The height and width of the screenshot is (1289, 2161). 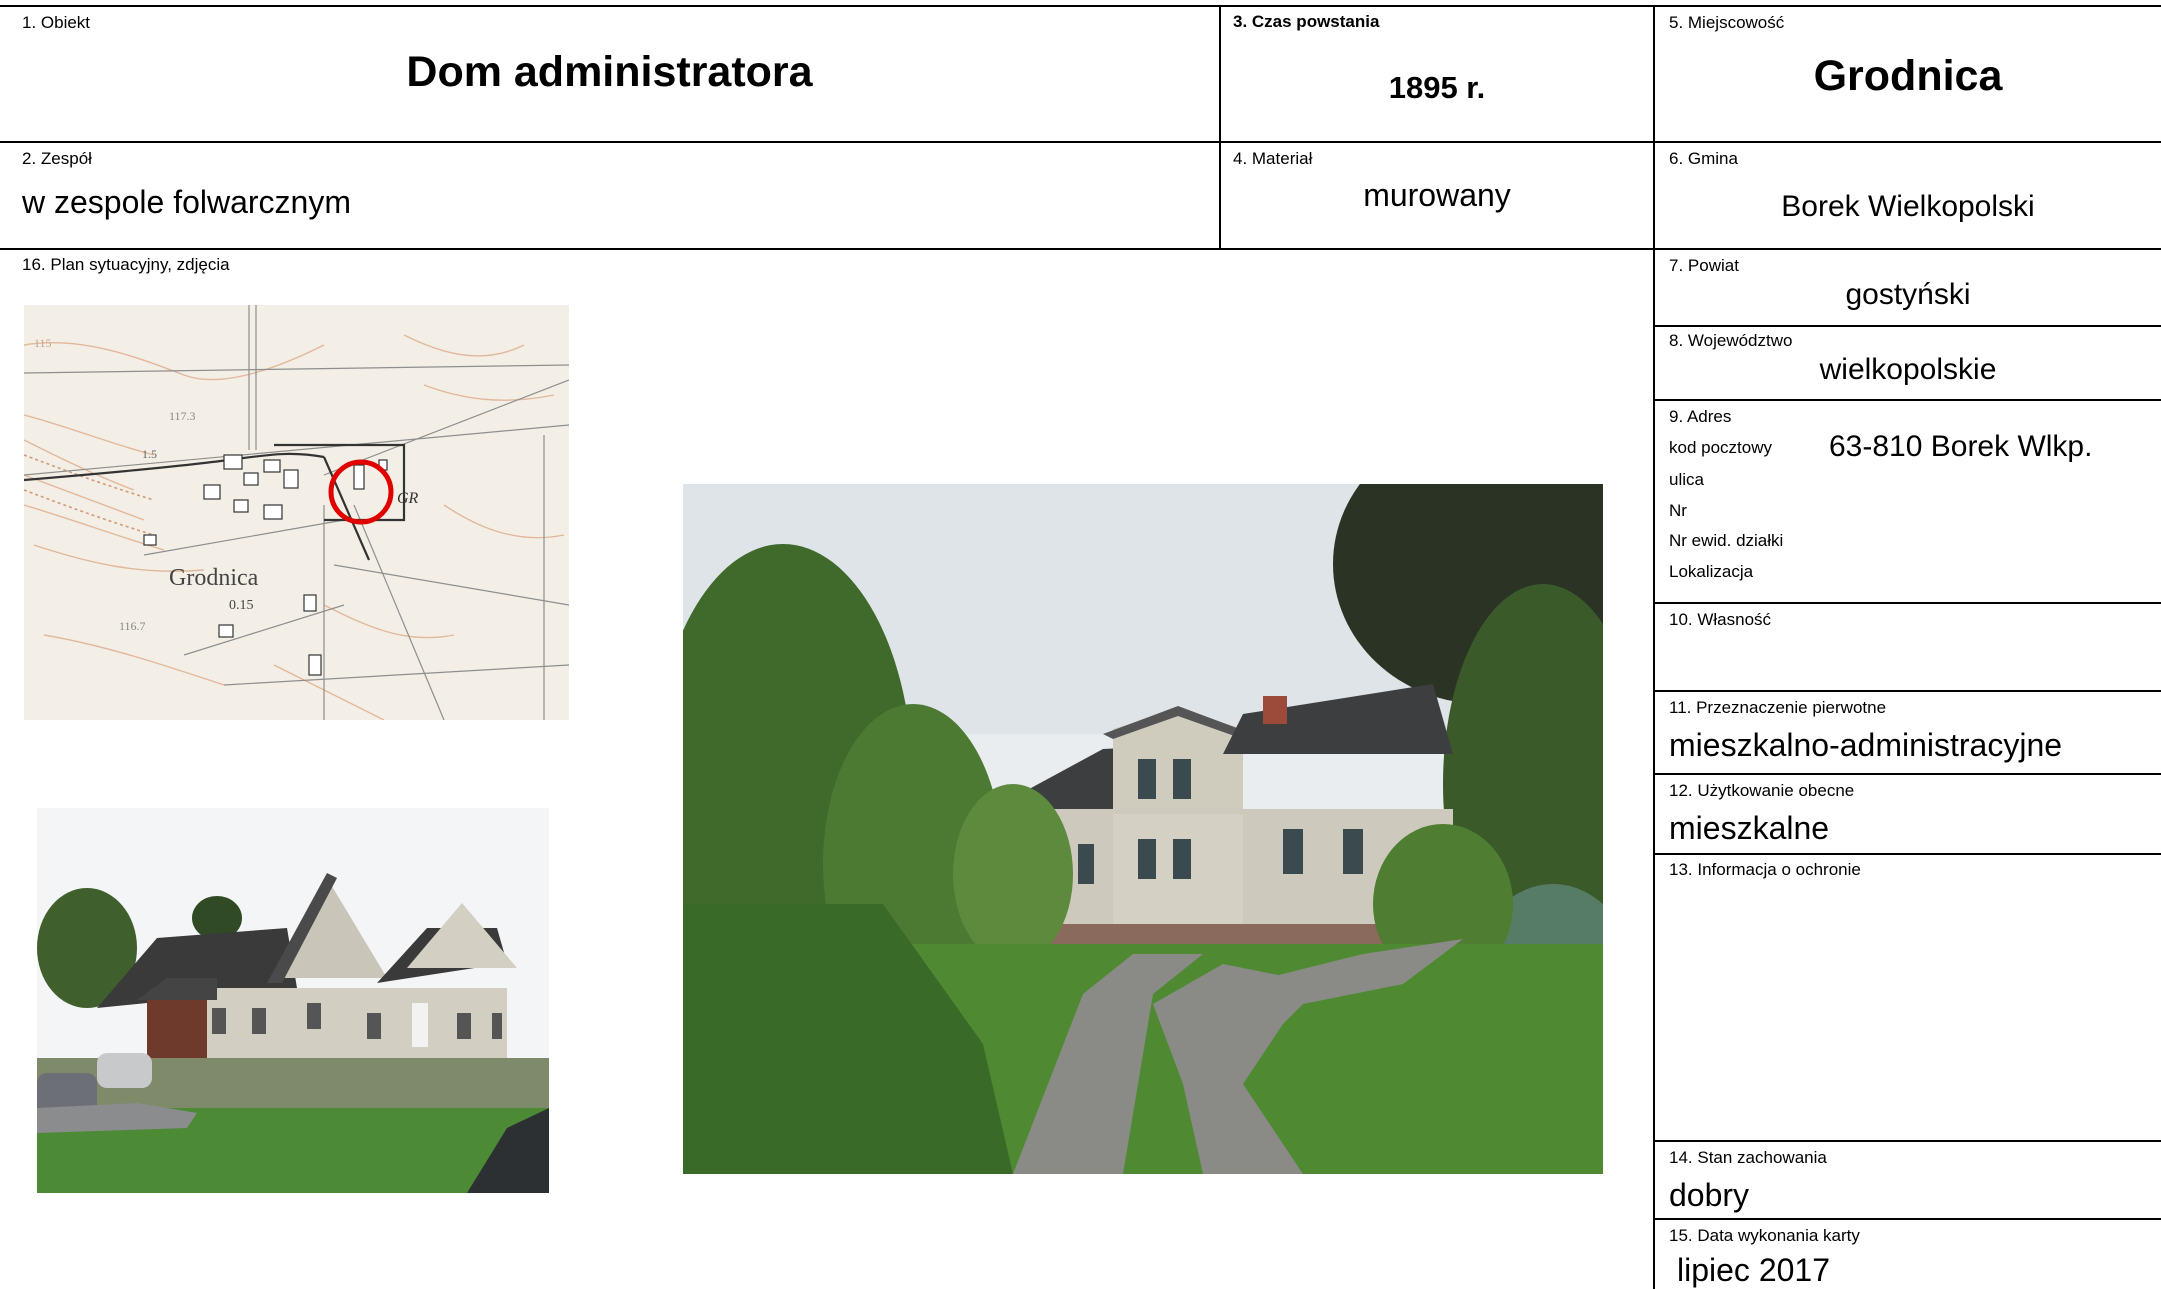 I want to click on top-border, so click(x=1080, y=6).